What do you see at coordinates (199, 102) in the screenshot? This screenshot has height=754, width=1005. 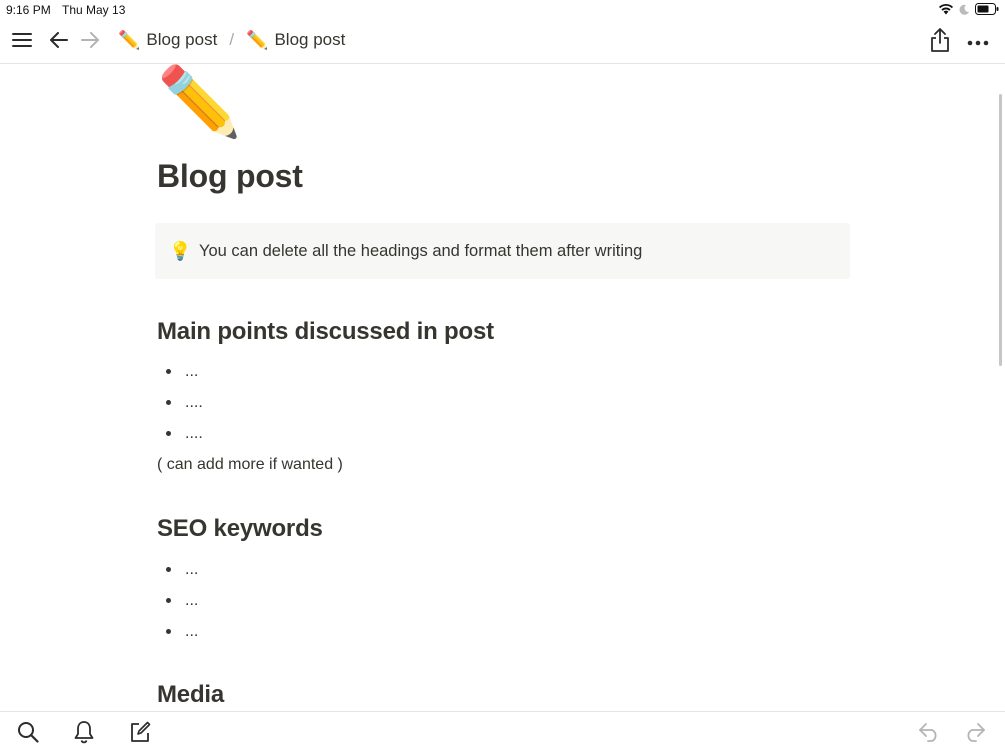 I see `page-icon: ✏️` at bounding box center [199, 102].